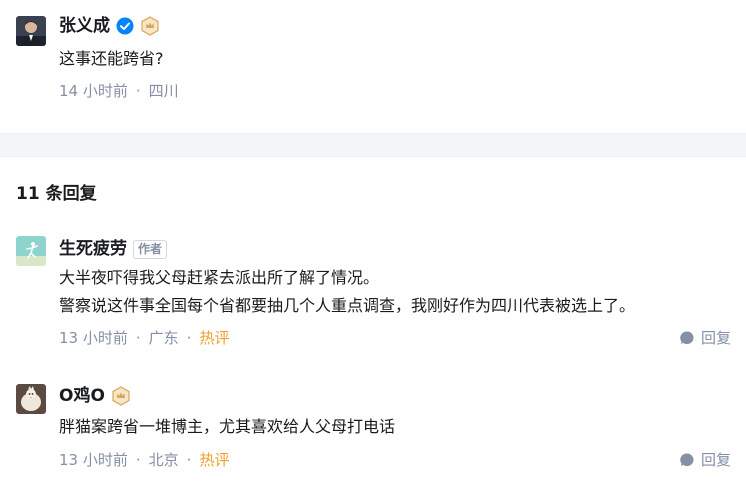 Image resolution: width=746 pixels, height=491 pixels. I want to click on section-divider, so click(373, 145).